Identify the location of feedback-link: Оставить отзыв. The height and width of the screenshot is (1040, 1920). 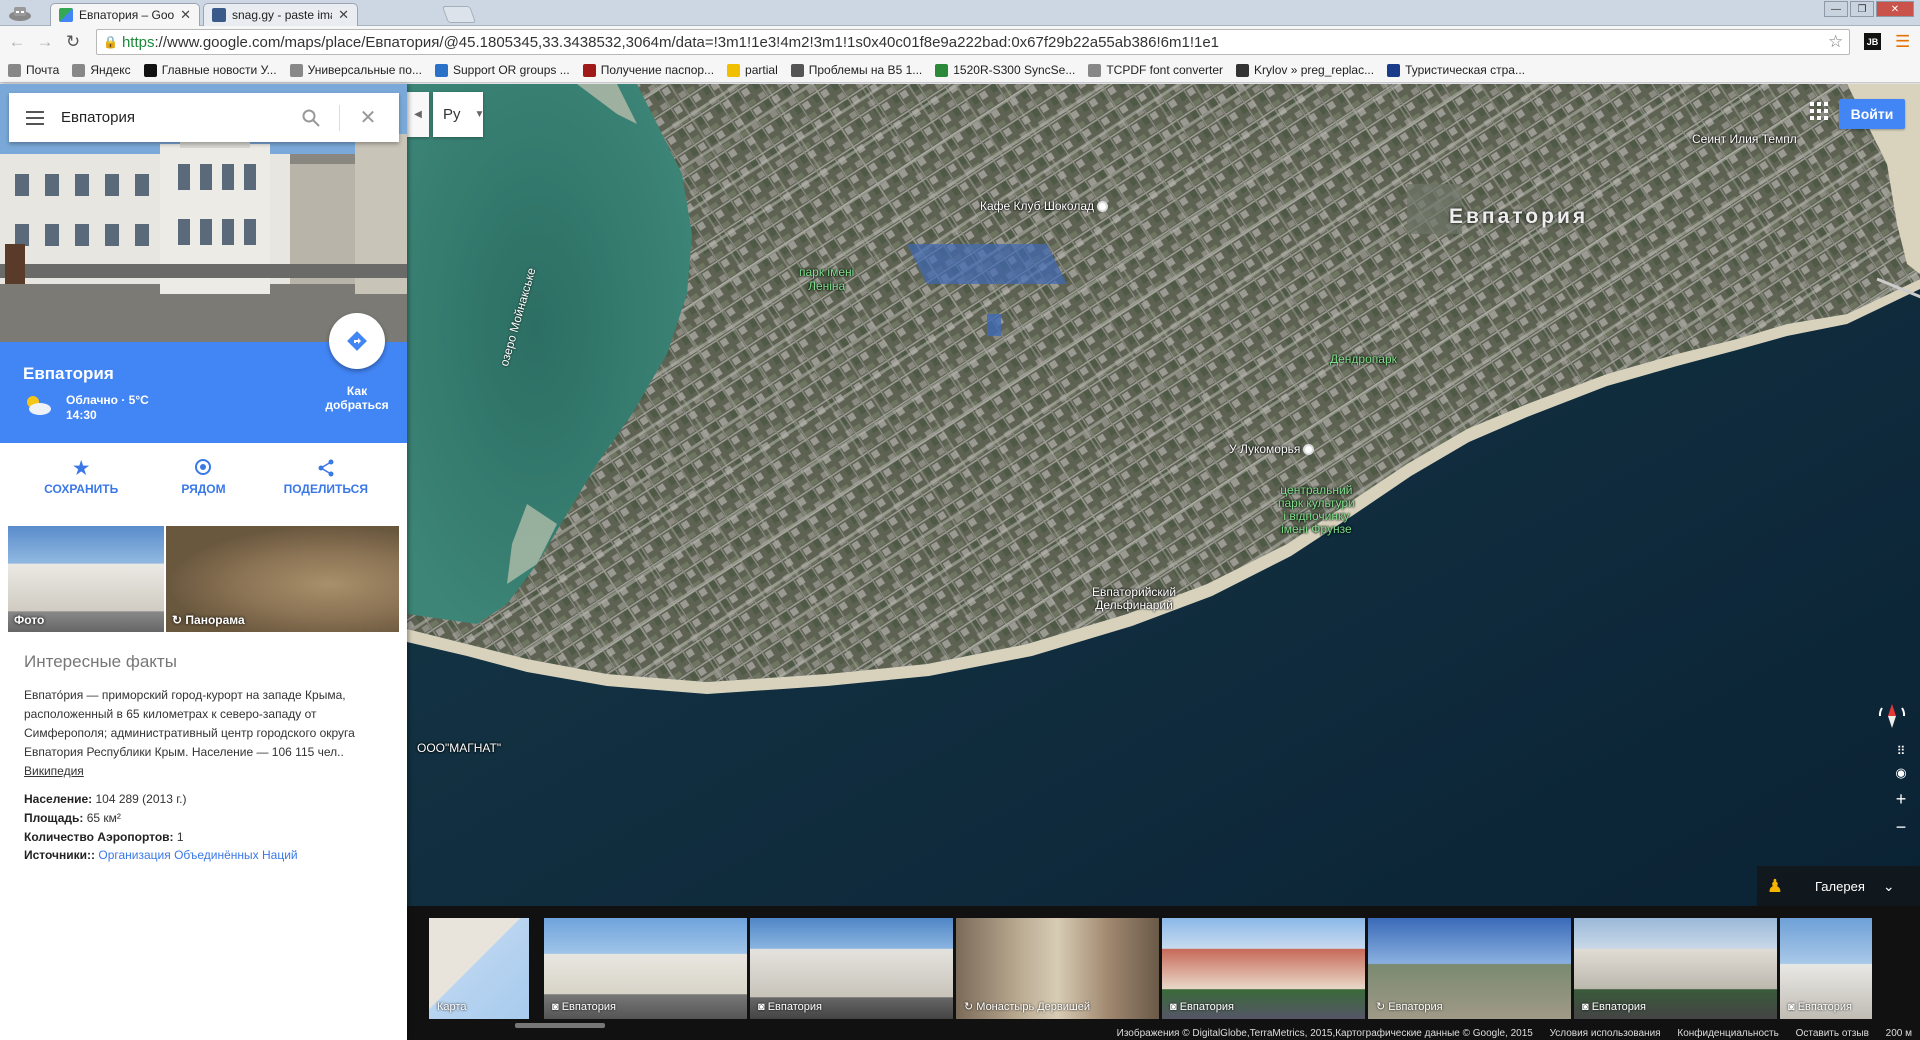
(1832, 1033).